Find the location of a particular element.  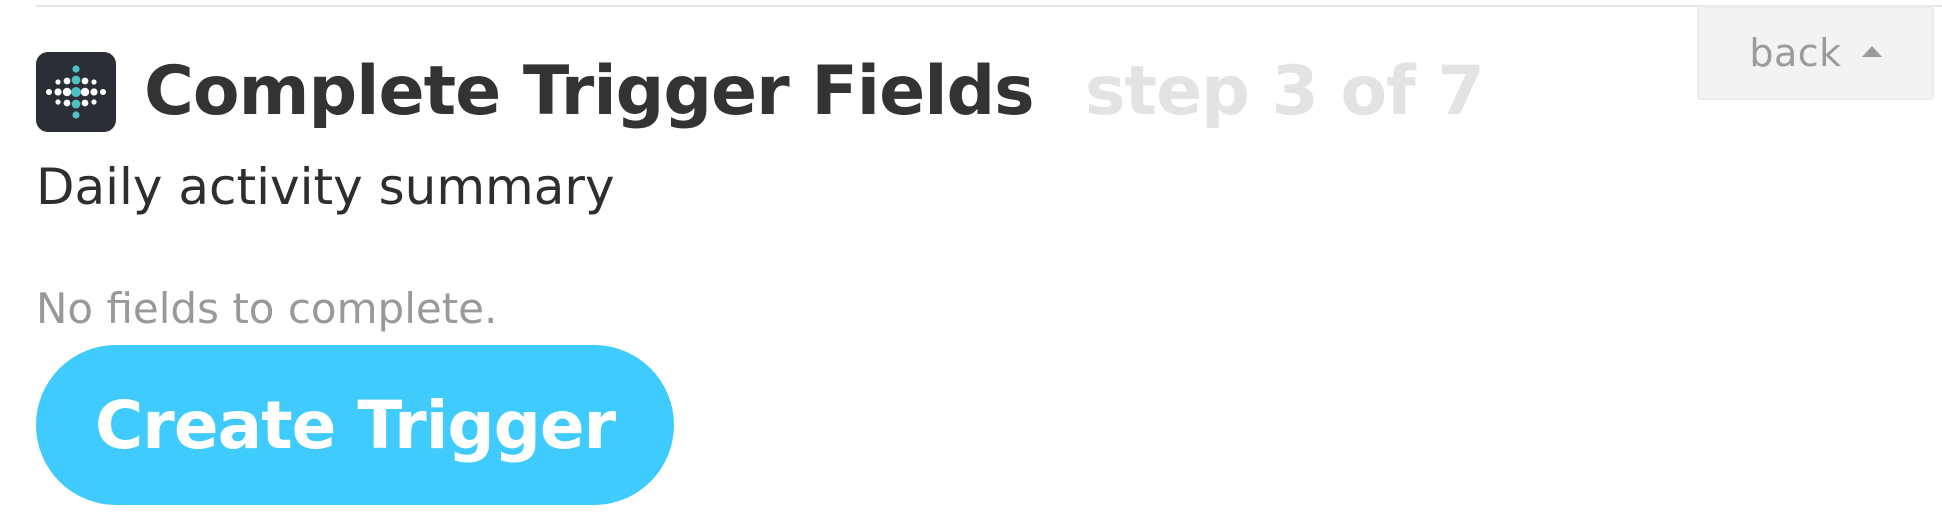

create-trigger-button: Create Trigger is located at coordinates (355, 425).